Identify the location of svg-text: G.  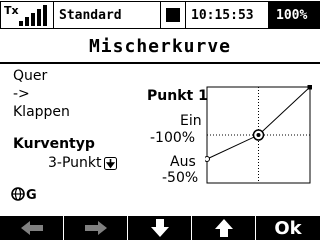
(31, 194).